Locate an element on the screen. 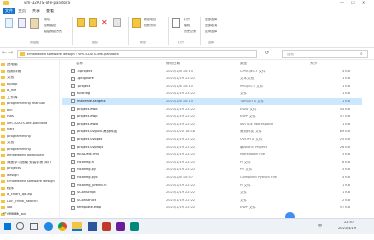 This screenshot has width=374, height=240. rename-icon is located at coordinates (117, 22).